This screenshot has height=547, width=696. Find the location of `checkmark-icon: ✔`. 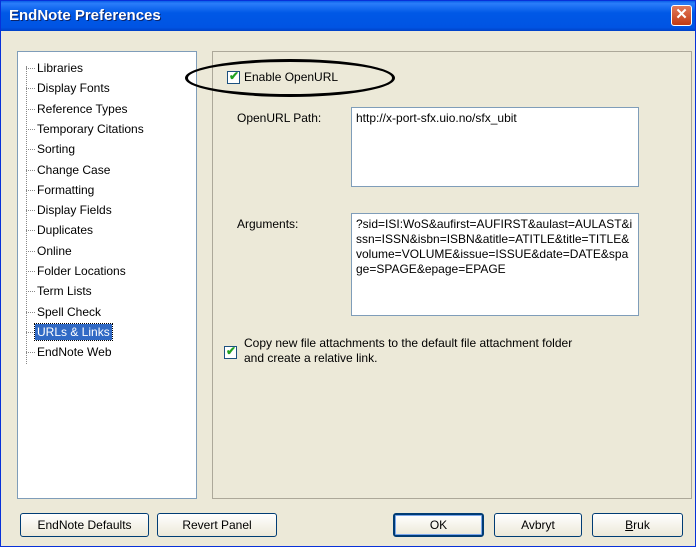

checkmark-icon: ✔ is located at coordinates (231, 351).